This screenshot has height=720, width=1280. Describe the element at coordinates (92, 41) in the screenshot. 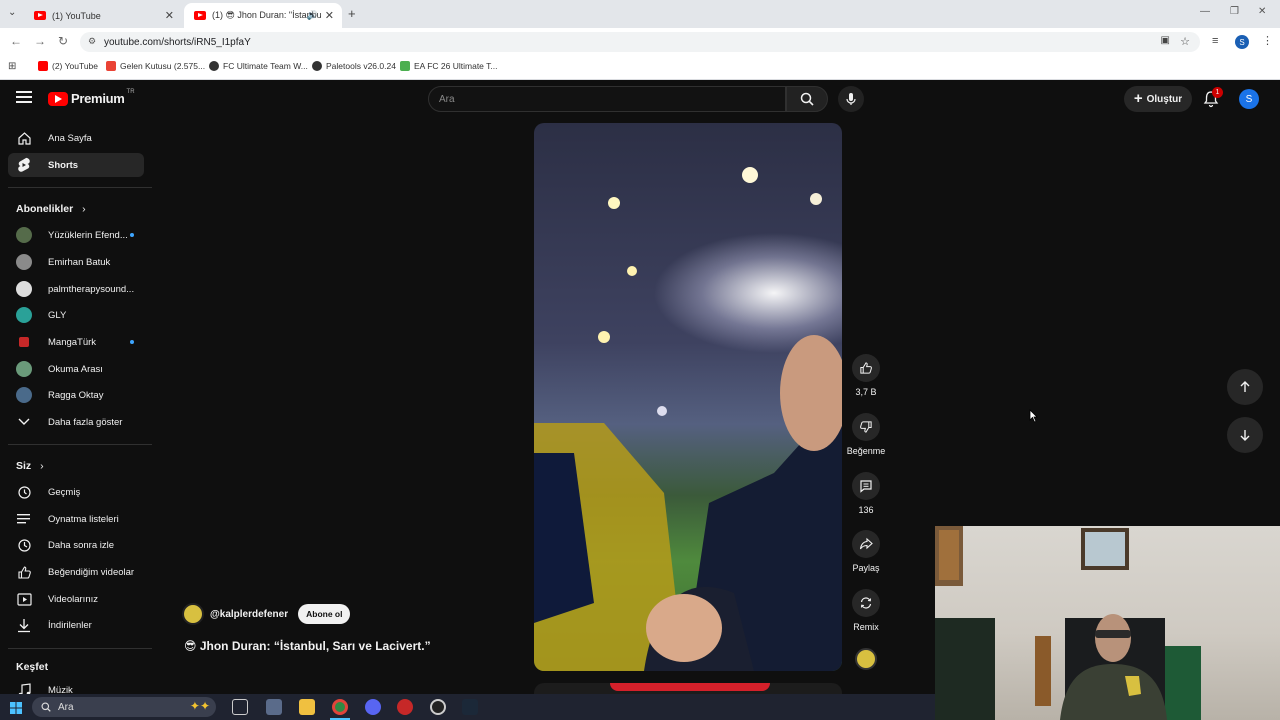

I see `site-info-icon: ⚙` at that location.